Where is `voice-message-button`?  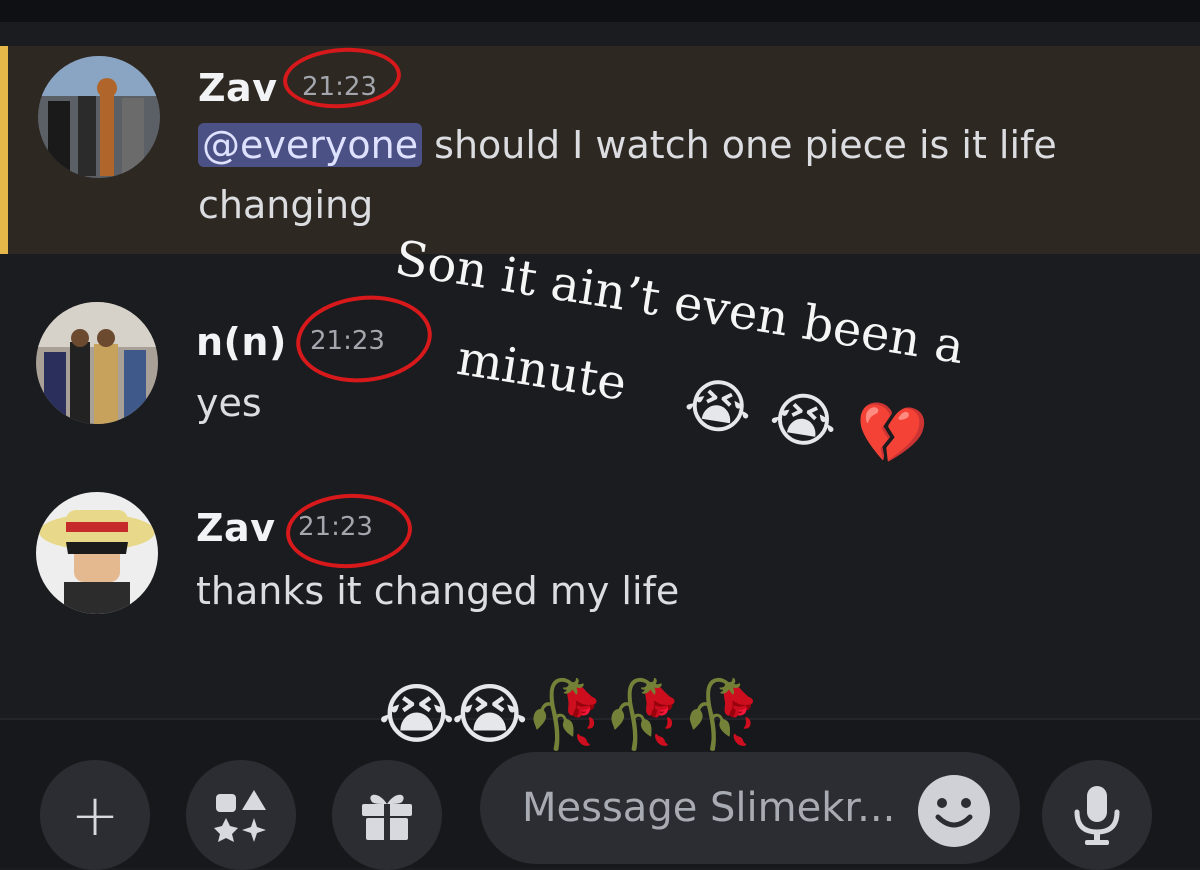 voice-message-button is located at coordinates (1097, 815).